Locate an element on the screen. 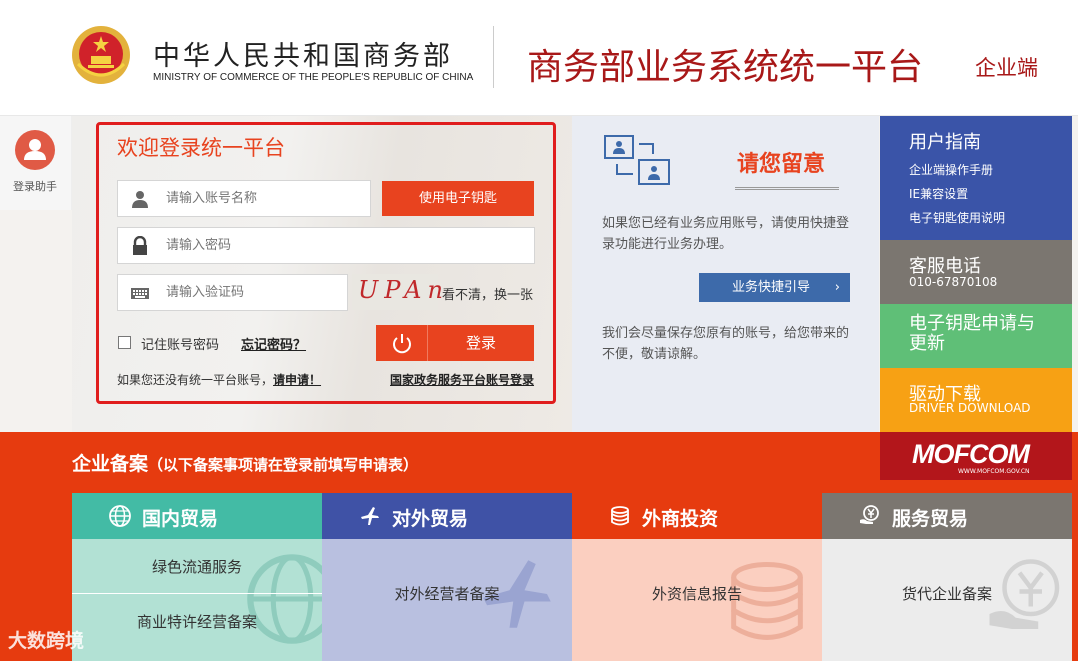 This screenshot has width=1078, height=661. password-field is located at coordinates (326, 245).